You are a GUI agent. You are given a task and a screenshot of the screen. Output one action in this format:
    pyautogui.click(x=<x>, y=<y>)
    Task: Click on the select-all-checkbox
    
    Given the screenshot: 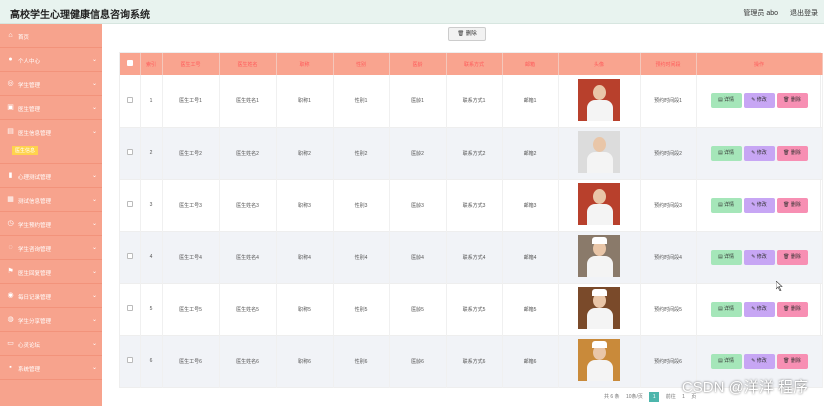 What is the action you would take?
    pyautogui.click(x=129, y=63)
    